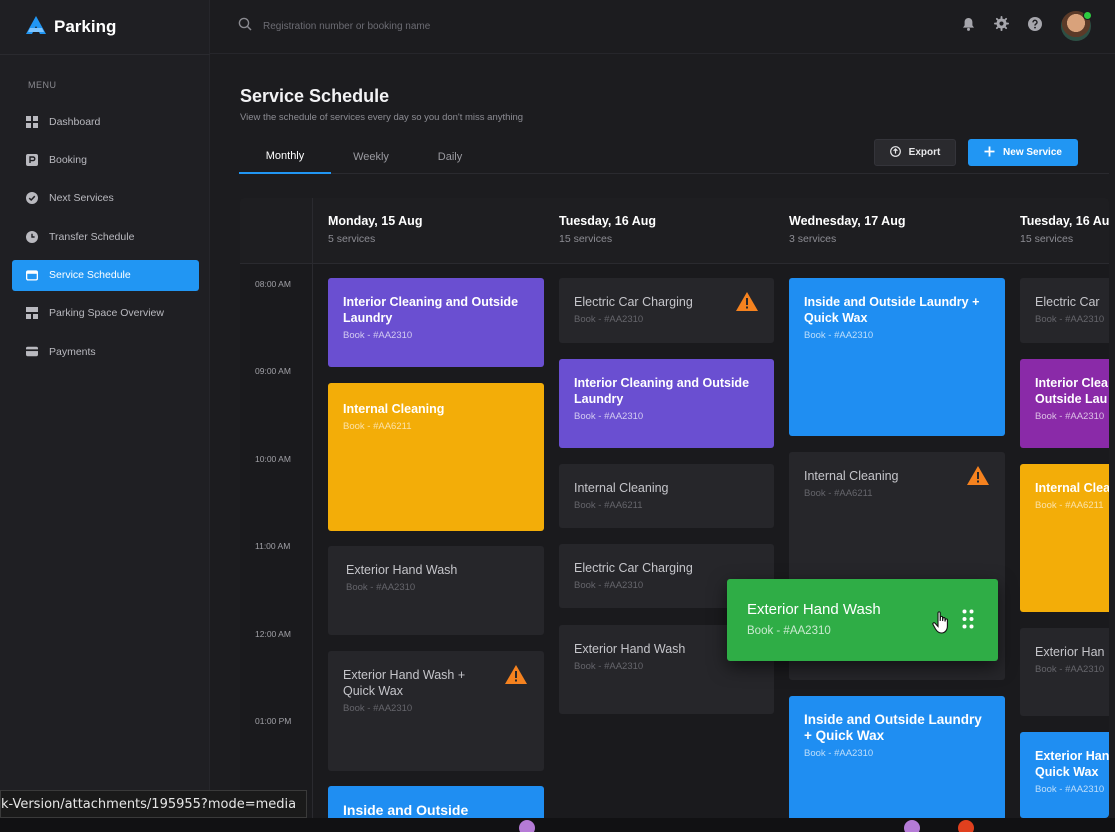 The height and width of the screenshot is (832, 1115). I want to click on search-bar, so click(380, 26).